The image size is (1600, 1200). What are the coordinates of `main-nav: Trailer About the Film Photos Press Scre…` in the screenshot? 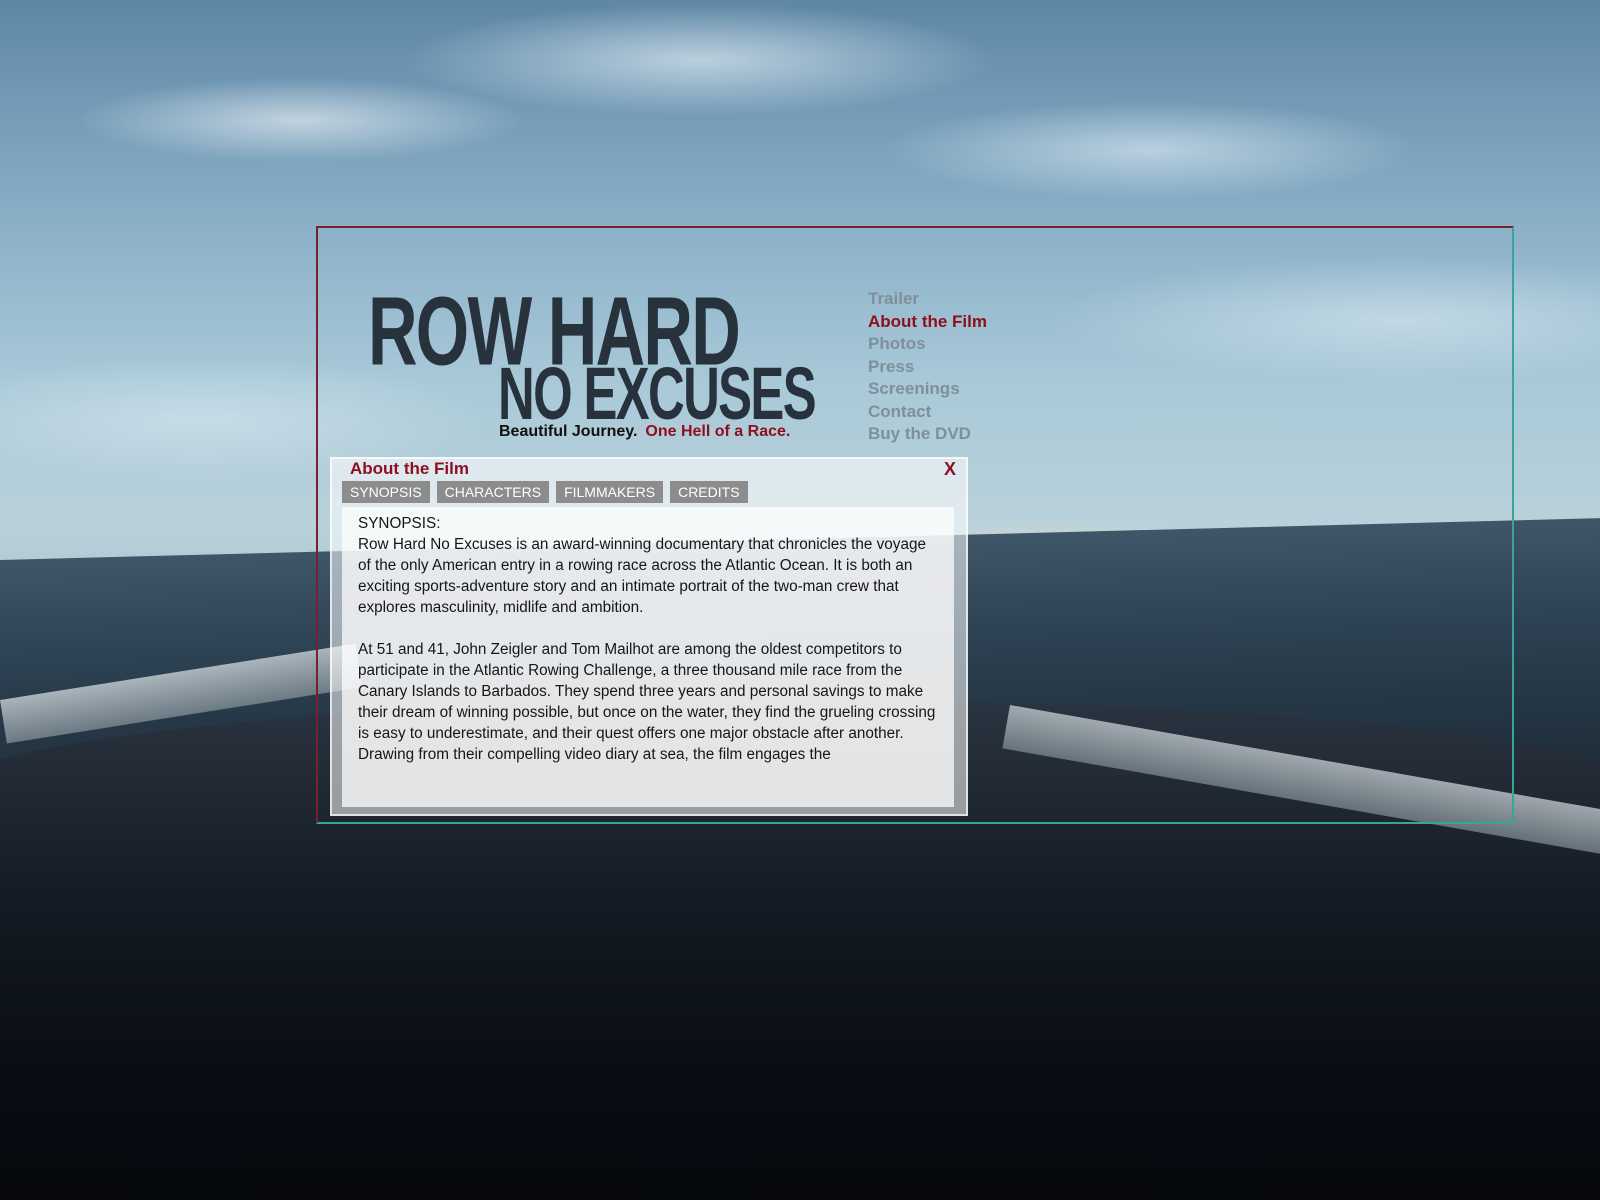 It's located at (927, 367).